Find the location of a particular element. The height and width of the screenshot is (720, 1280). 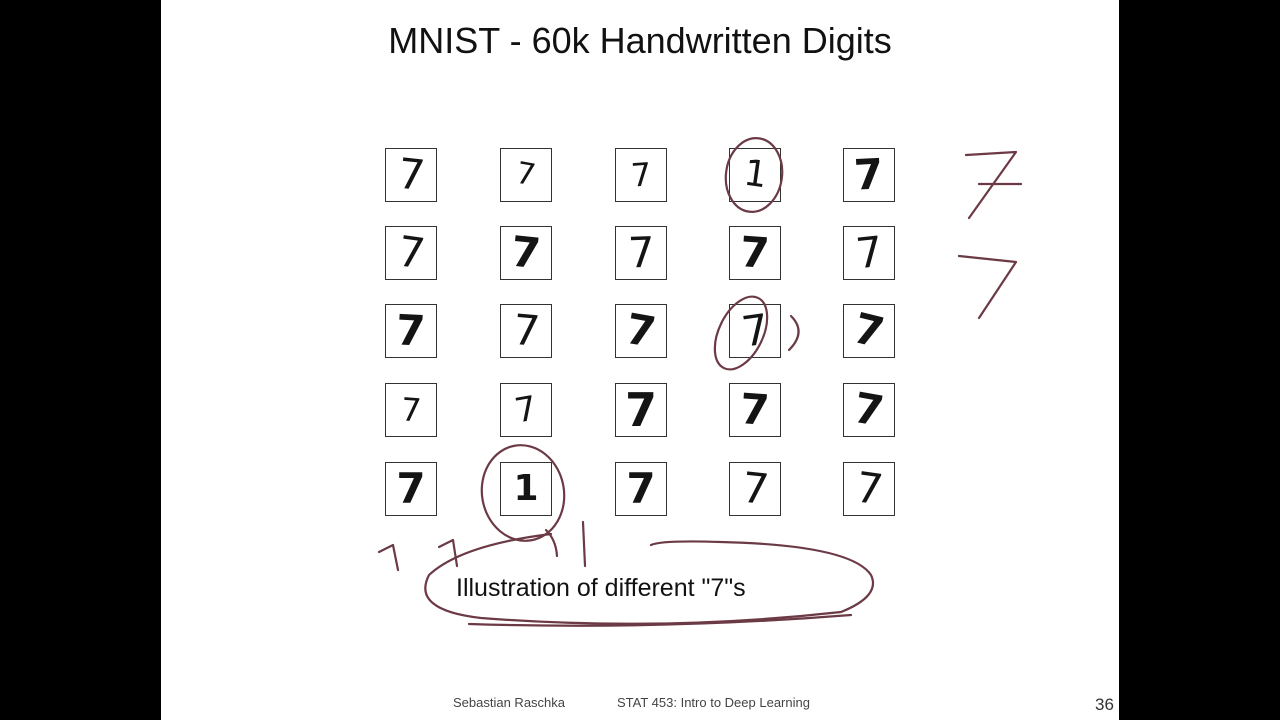

figure-caption: Illustration of different "7"s is located at coordinates (601, 588).